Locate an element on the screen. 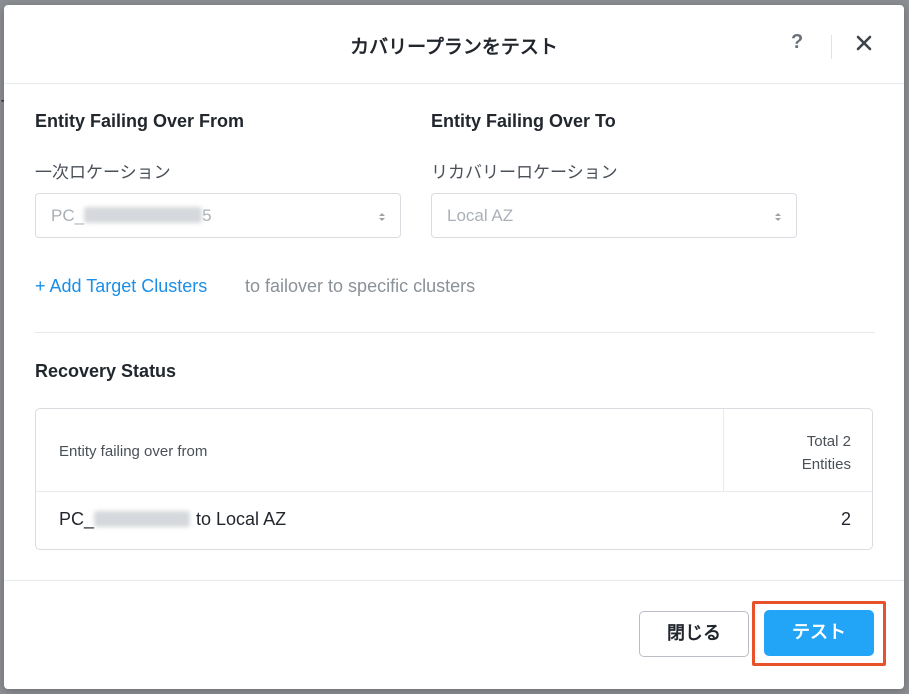 Image resolution: width=909 pixels, height=694 pixels. dialog-title: カバリープランをテスト is located at coordinates (454, 47).